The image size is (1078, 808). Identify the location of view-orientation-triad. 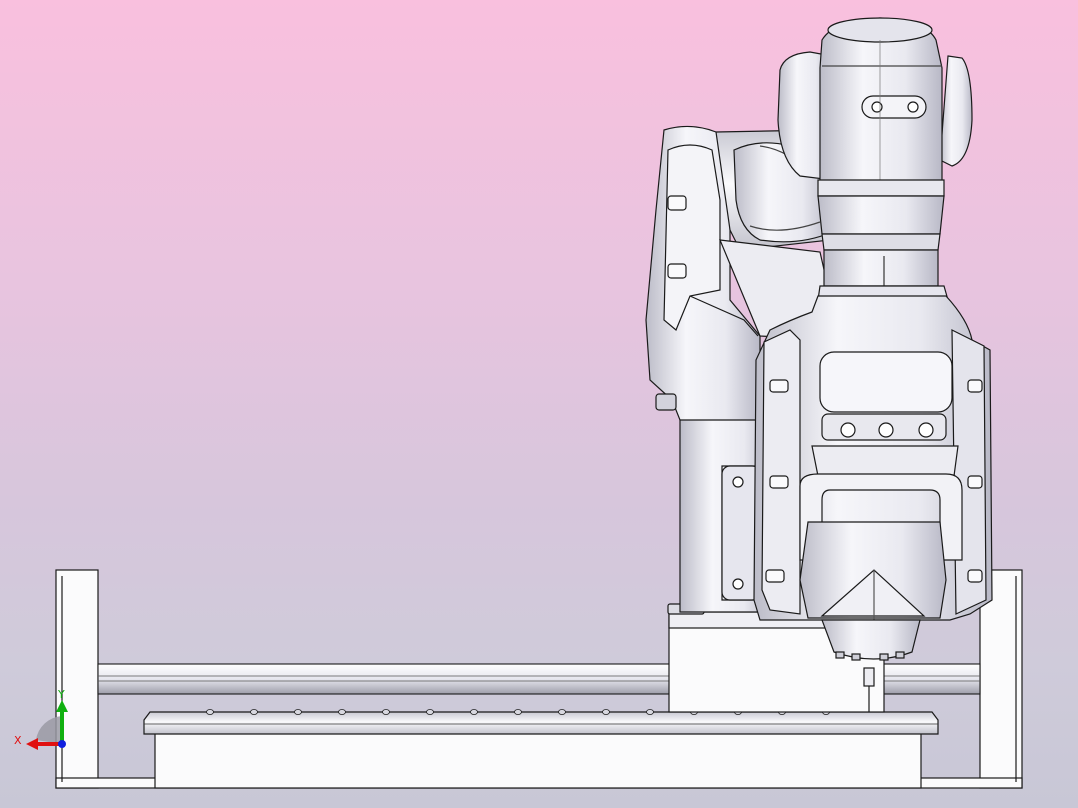
(47, 725).